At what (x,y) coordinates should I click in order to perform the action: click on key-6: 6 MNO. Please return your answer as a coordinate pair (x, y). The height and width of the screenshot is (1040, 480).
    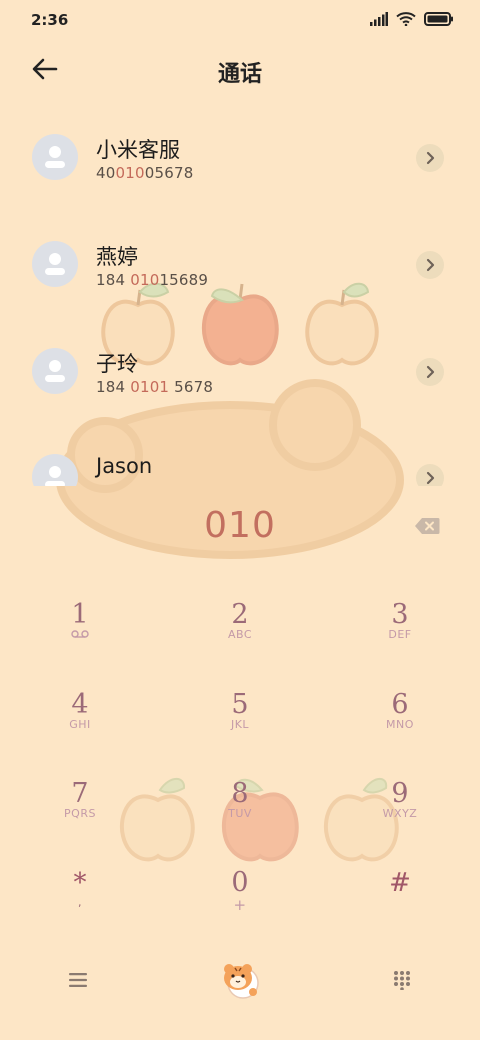
    Looking at the image, I should click on (400, 725).